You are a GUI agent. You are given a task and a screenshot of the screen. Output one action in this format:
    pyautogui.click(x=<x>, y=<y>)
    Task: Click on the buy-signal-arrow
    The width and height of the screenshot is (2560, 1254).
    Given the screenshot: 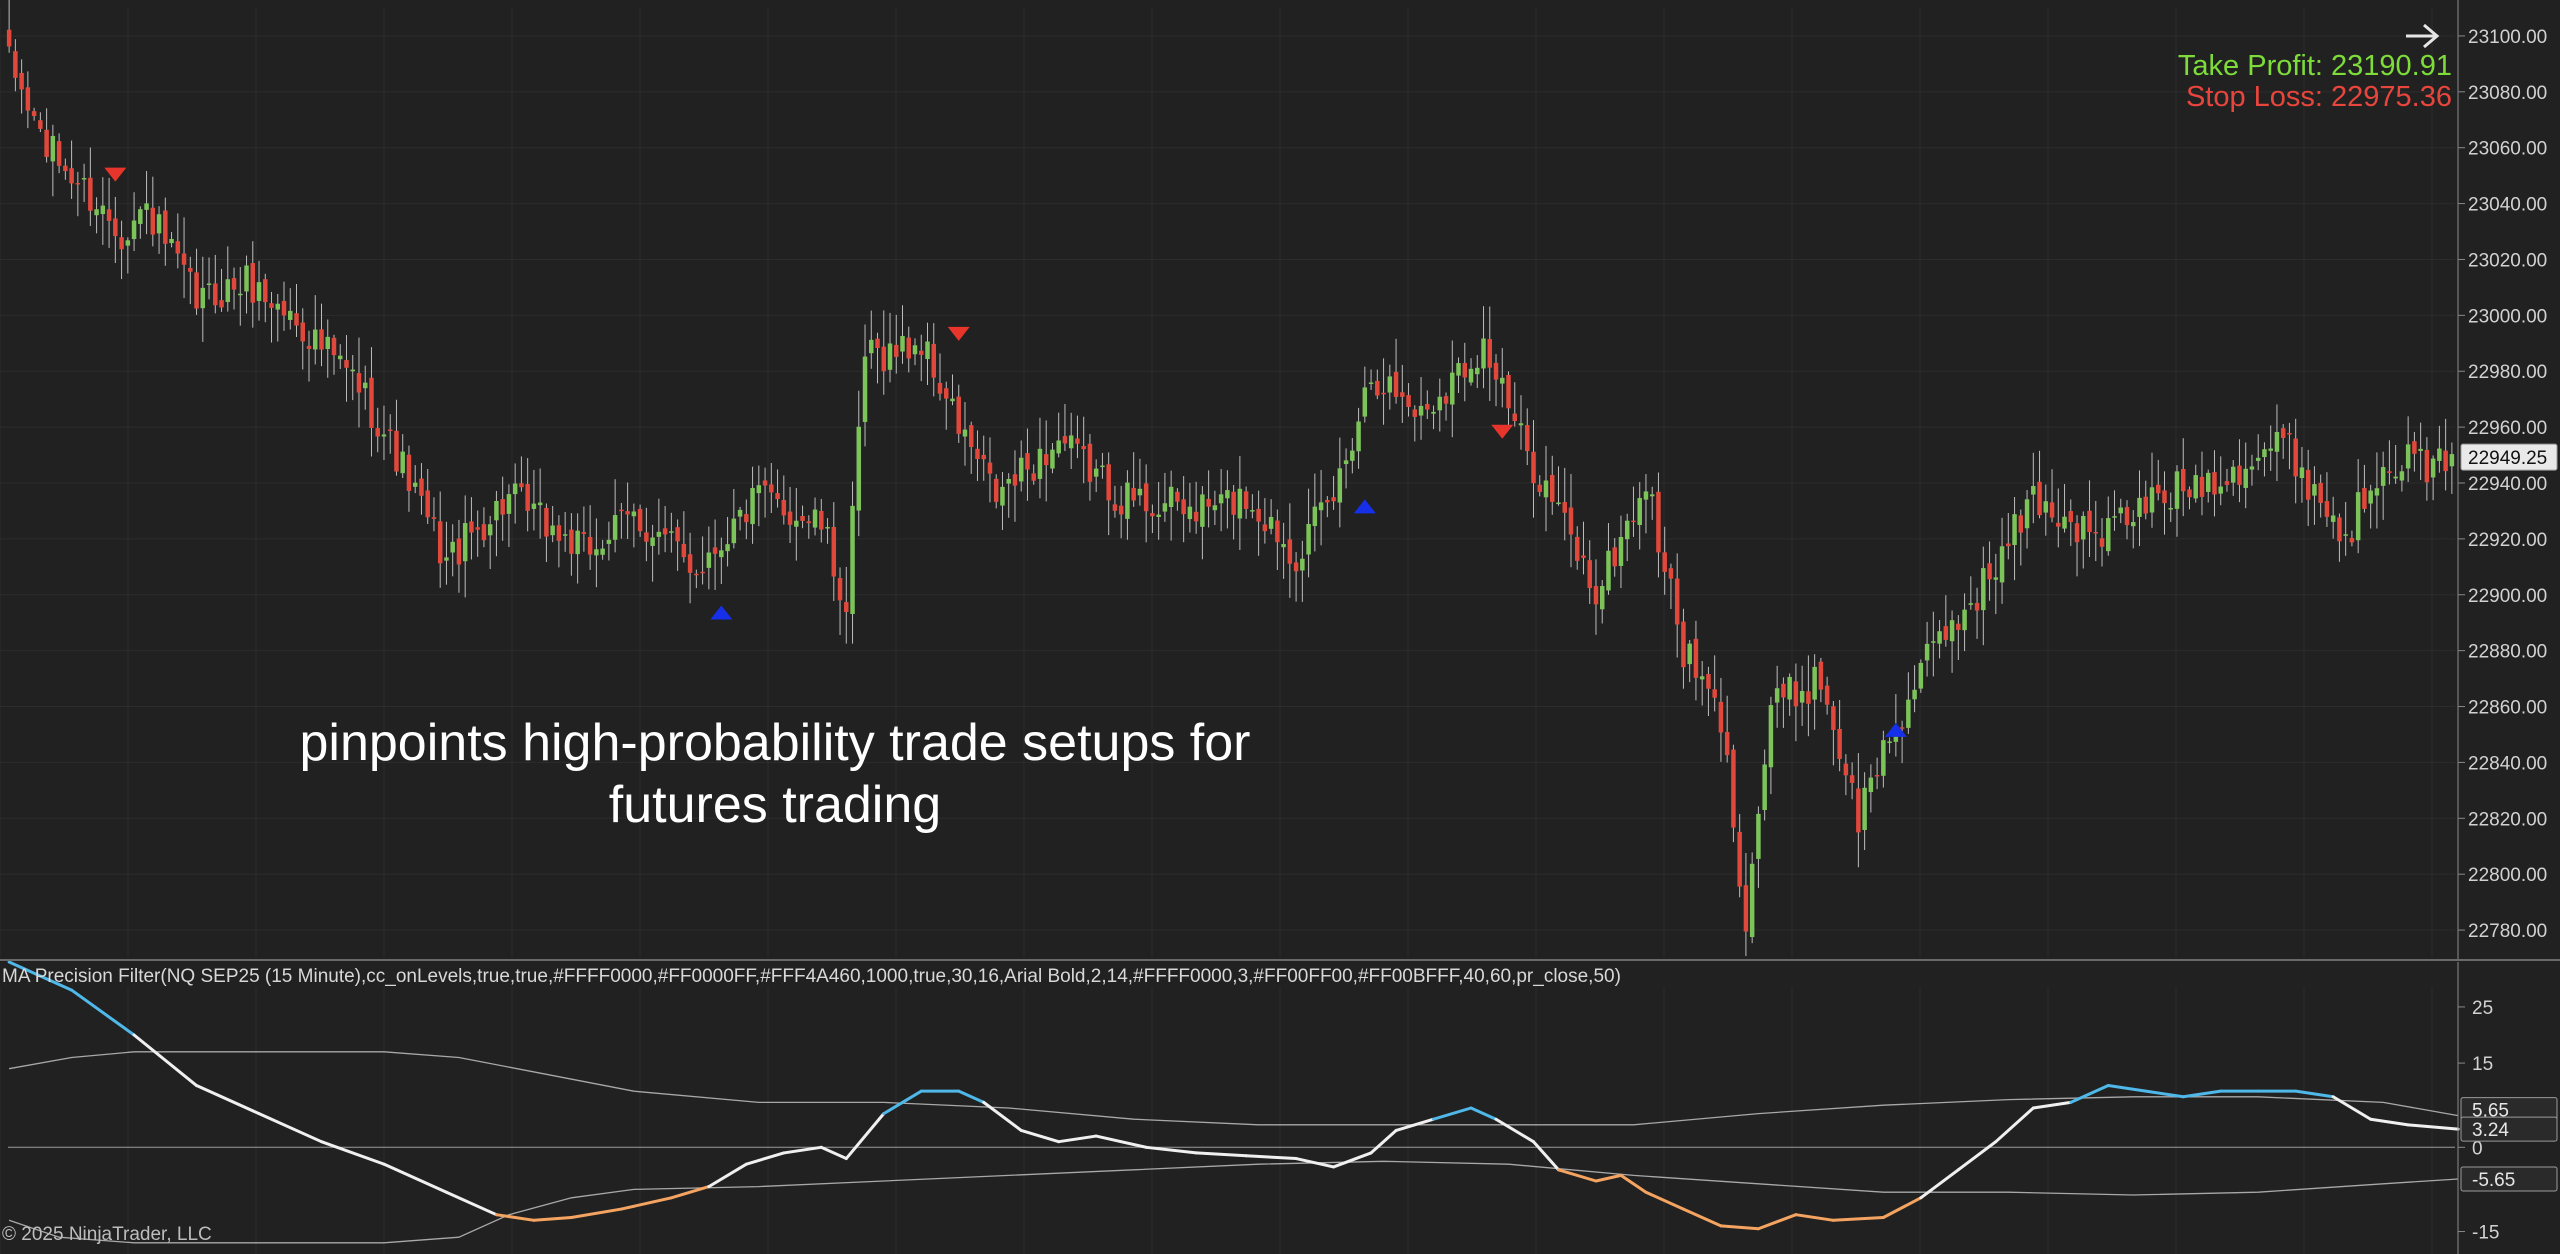 What is the action you would take?
    pyautogui.click(x=1895, y=729)
    